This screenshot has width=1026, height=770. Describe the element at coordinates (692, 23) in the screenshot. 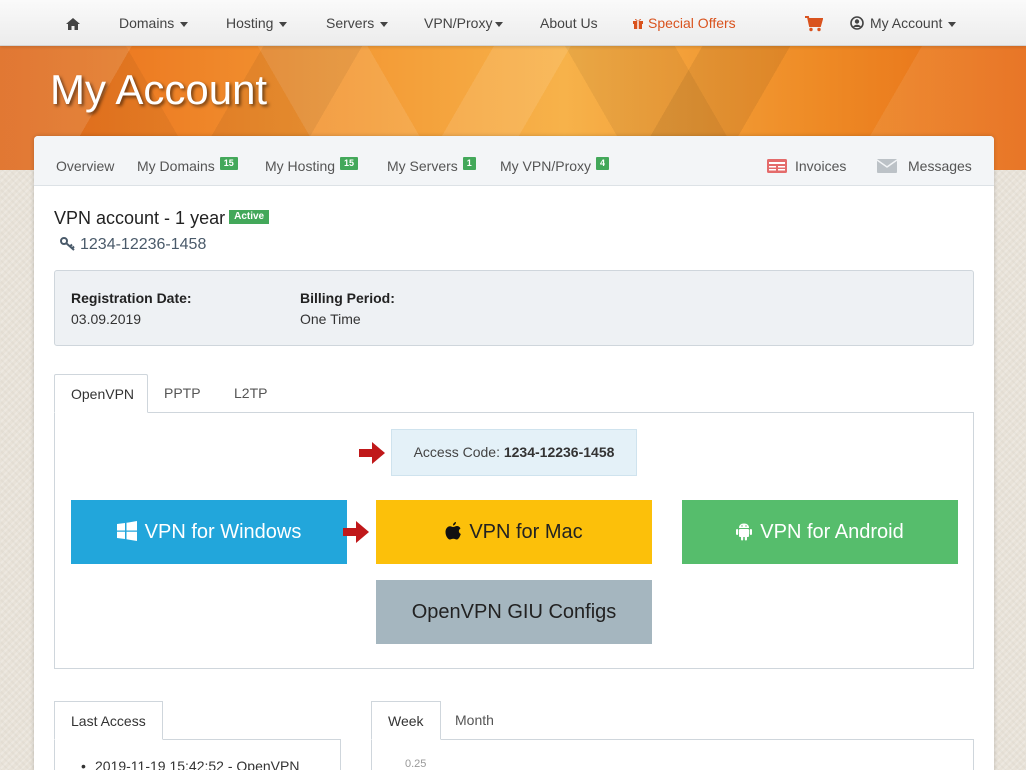

I see `nav-special-label: Special Offers` at that location.